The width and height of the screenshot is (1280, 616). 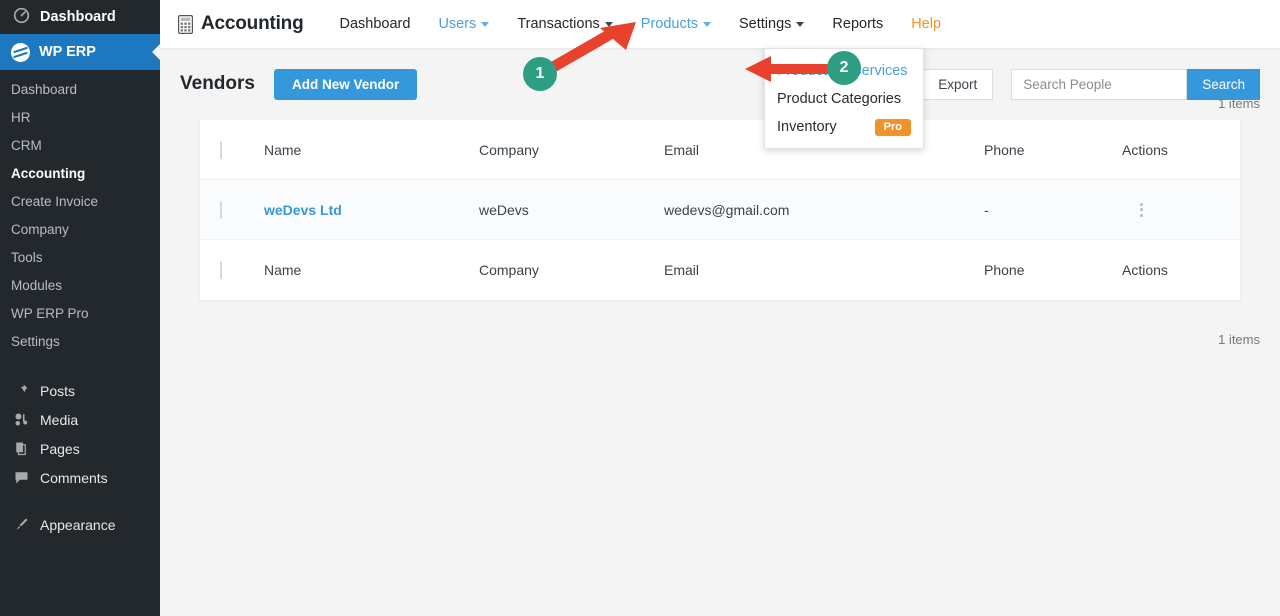 What do you see at coordinates (1004, 270) in the screenshot?
I see `footer-col-phone: Phone` at bounding box center [1004, 270].